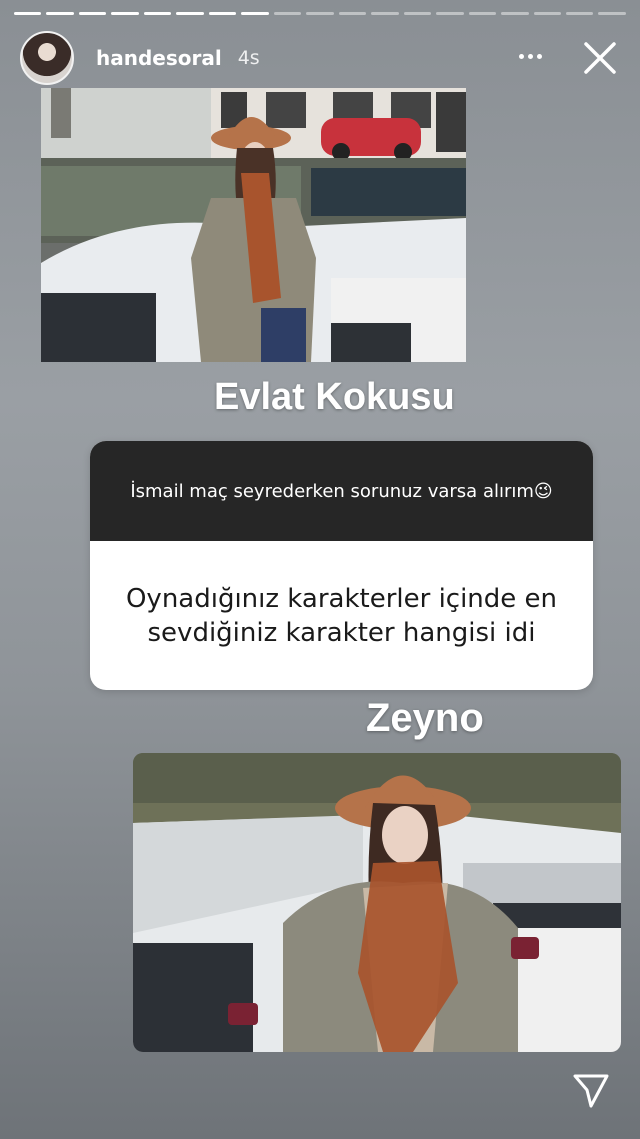  Describe the element at coordinates (320, 58) in the screenshot. I see `story-header: handesoral 4s` at that location.